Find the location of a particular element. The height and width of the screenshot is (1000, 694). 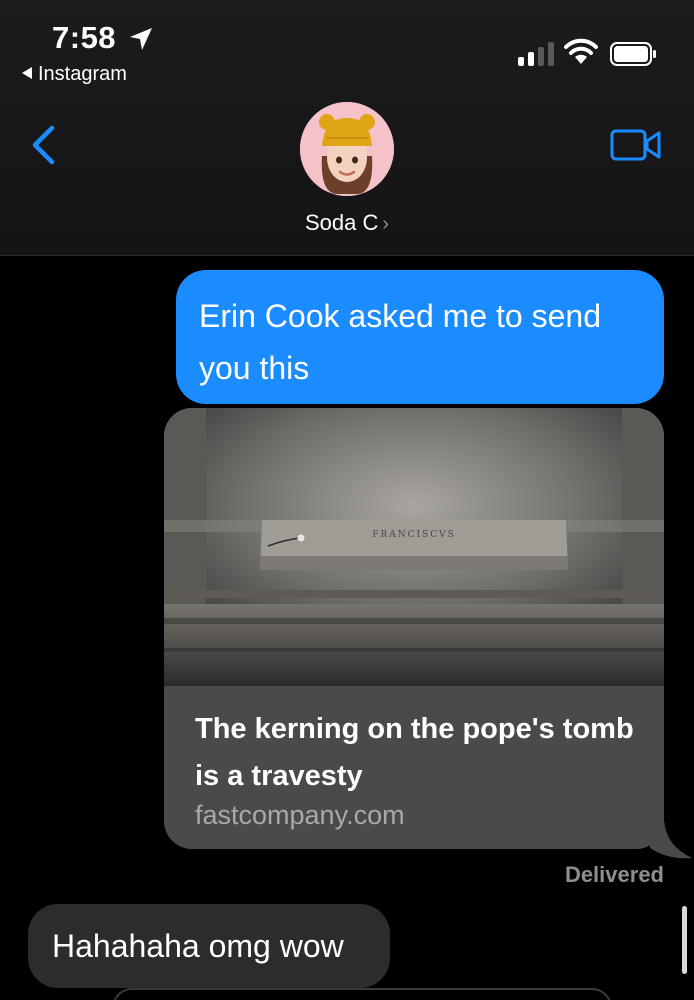

memoji-avatar-icon is located at coordinates (347, 149).